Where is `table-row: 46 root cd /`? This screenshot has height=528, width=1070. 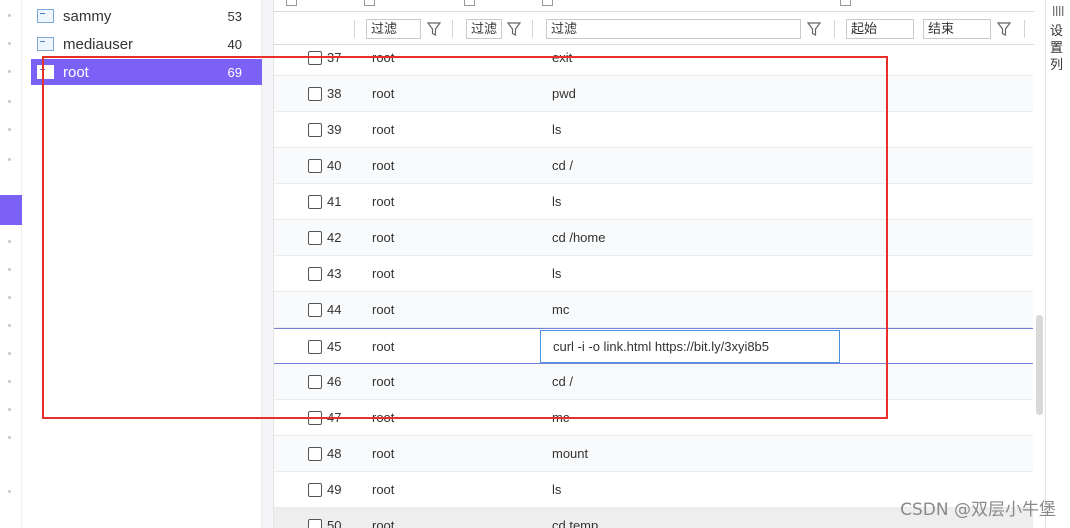
table-row: 46 root cd / is located at coordinates (654, 382).